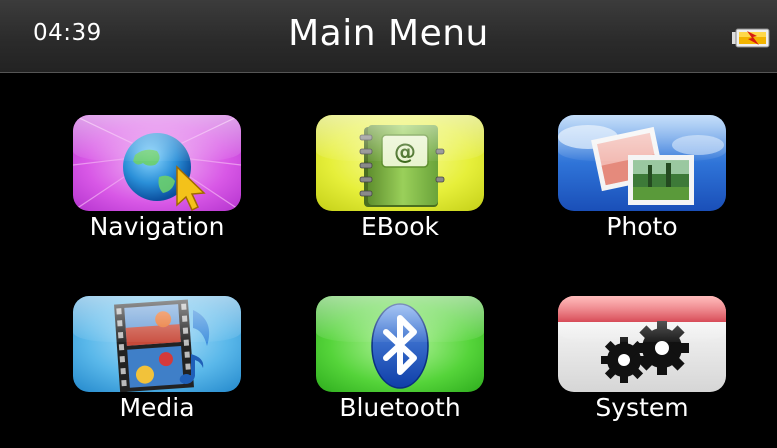  What do you see at coordinates (399, 226) in the screenshot?
I see `ebook-label: EBook` at bounding box center [399, 226].